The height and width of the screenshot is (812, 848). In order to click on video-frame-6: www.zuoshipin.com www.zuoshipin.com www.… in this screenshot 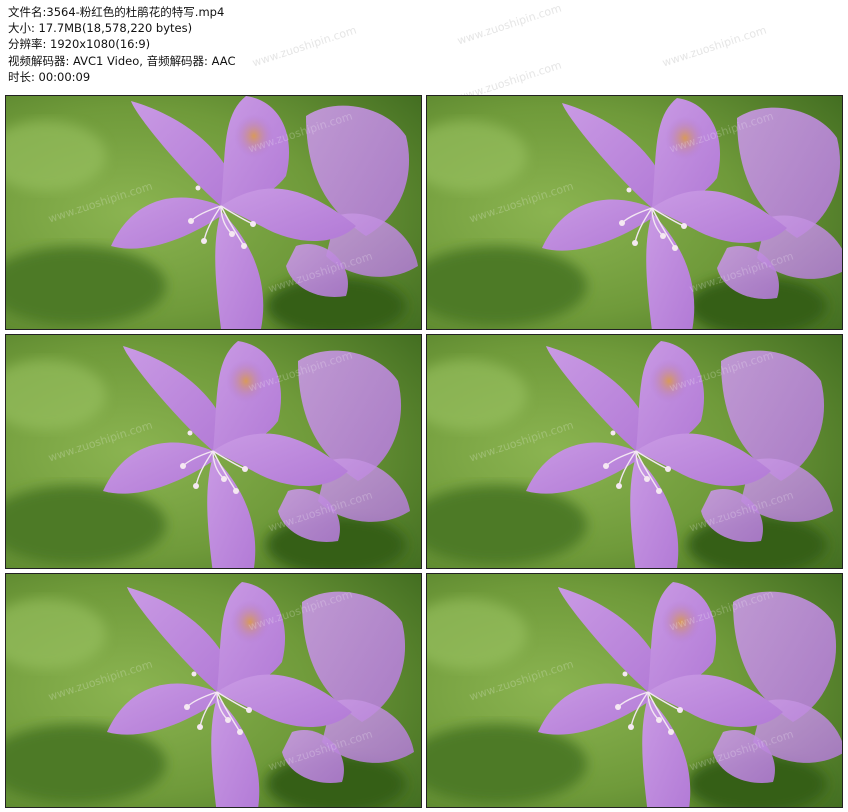, I will do `click(634, 690)`.